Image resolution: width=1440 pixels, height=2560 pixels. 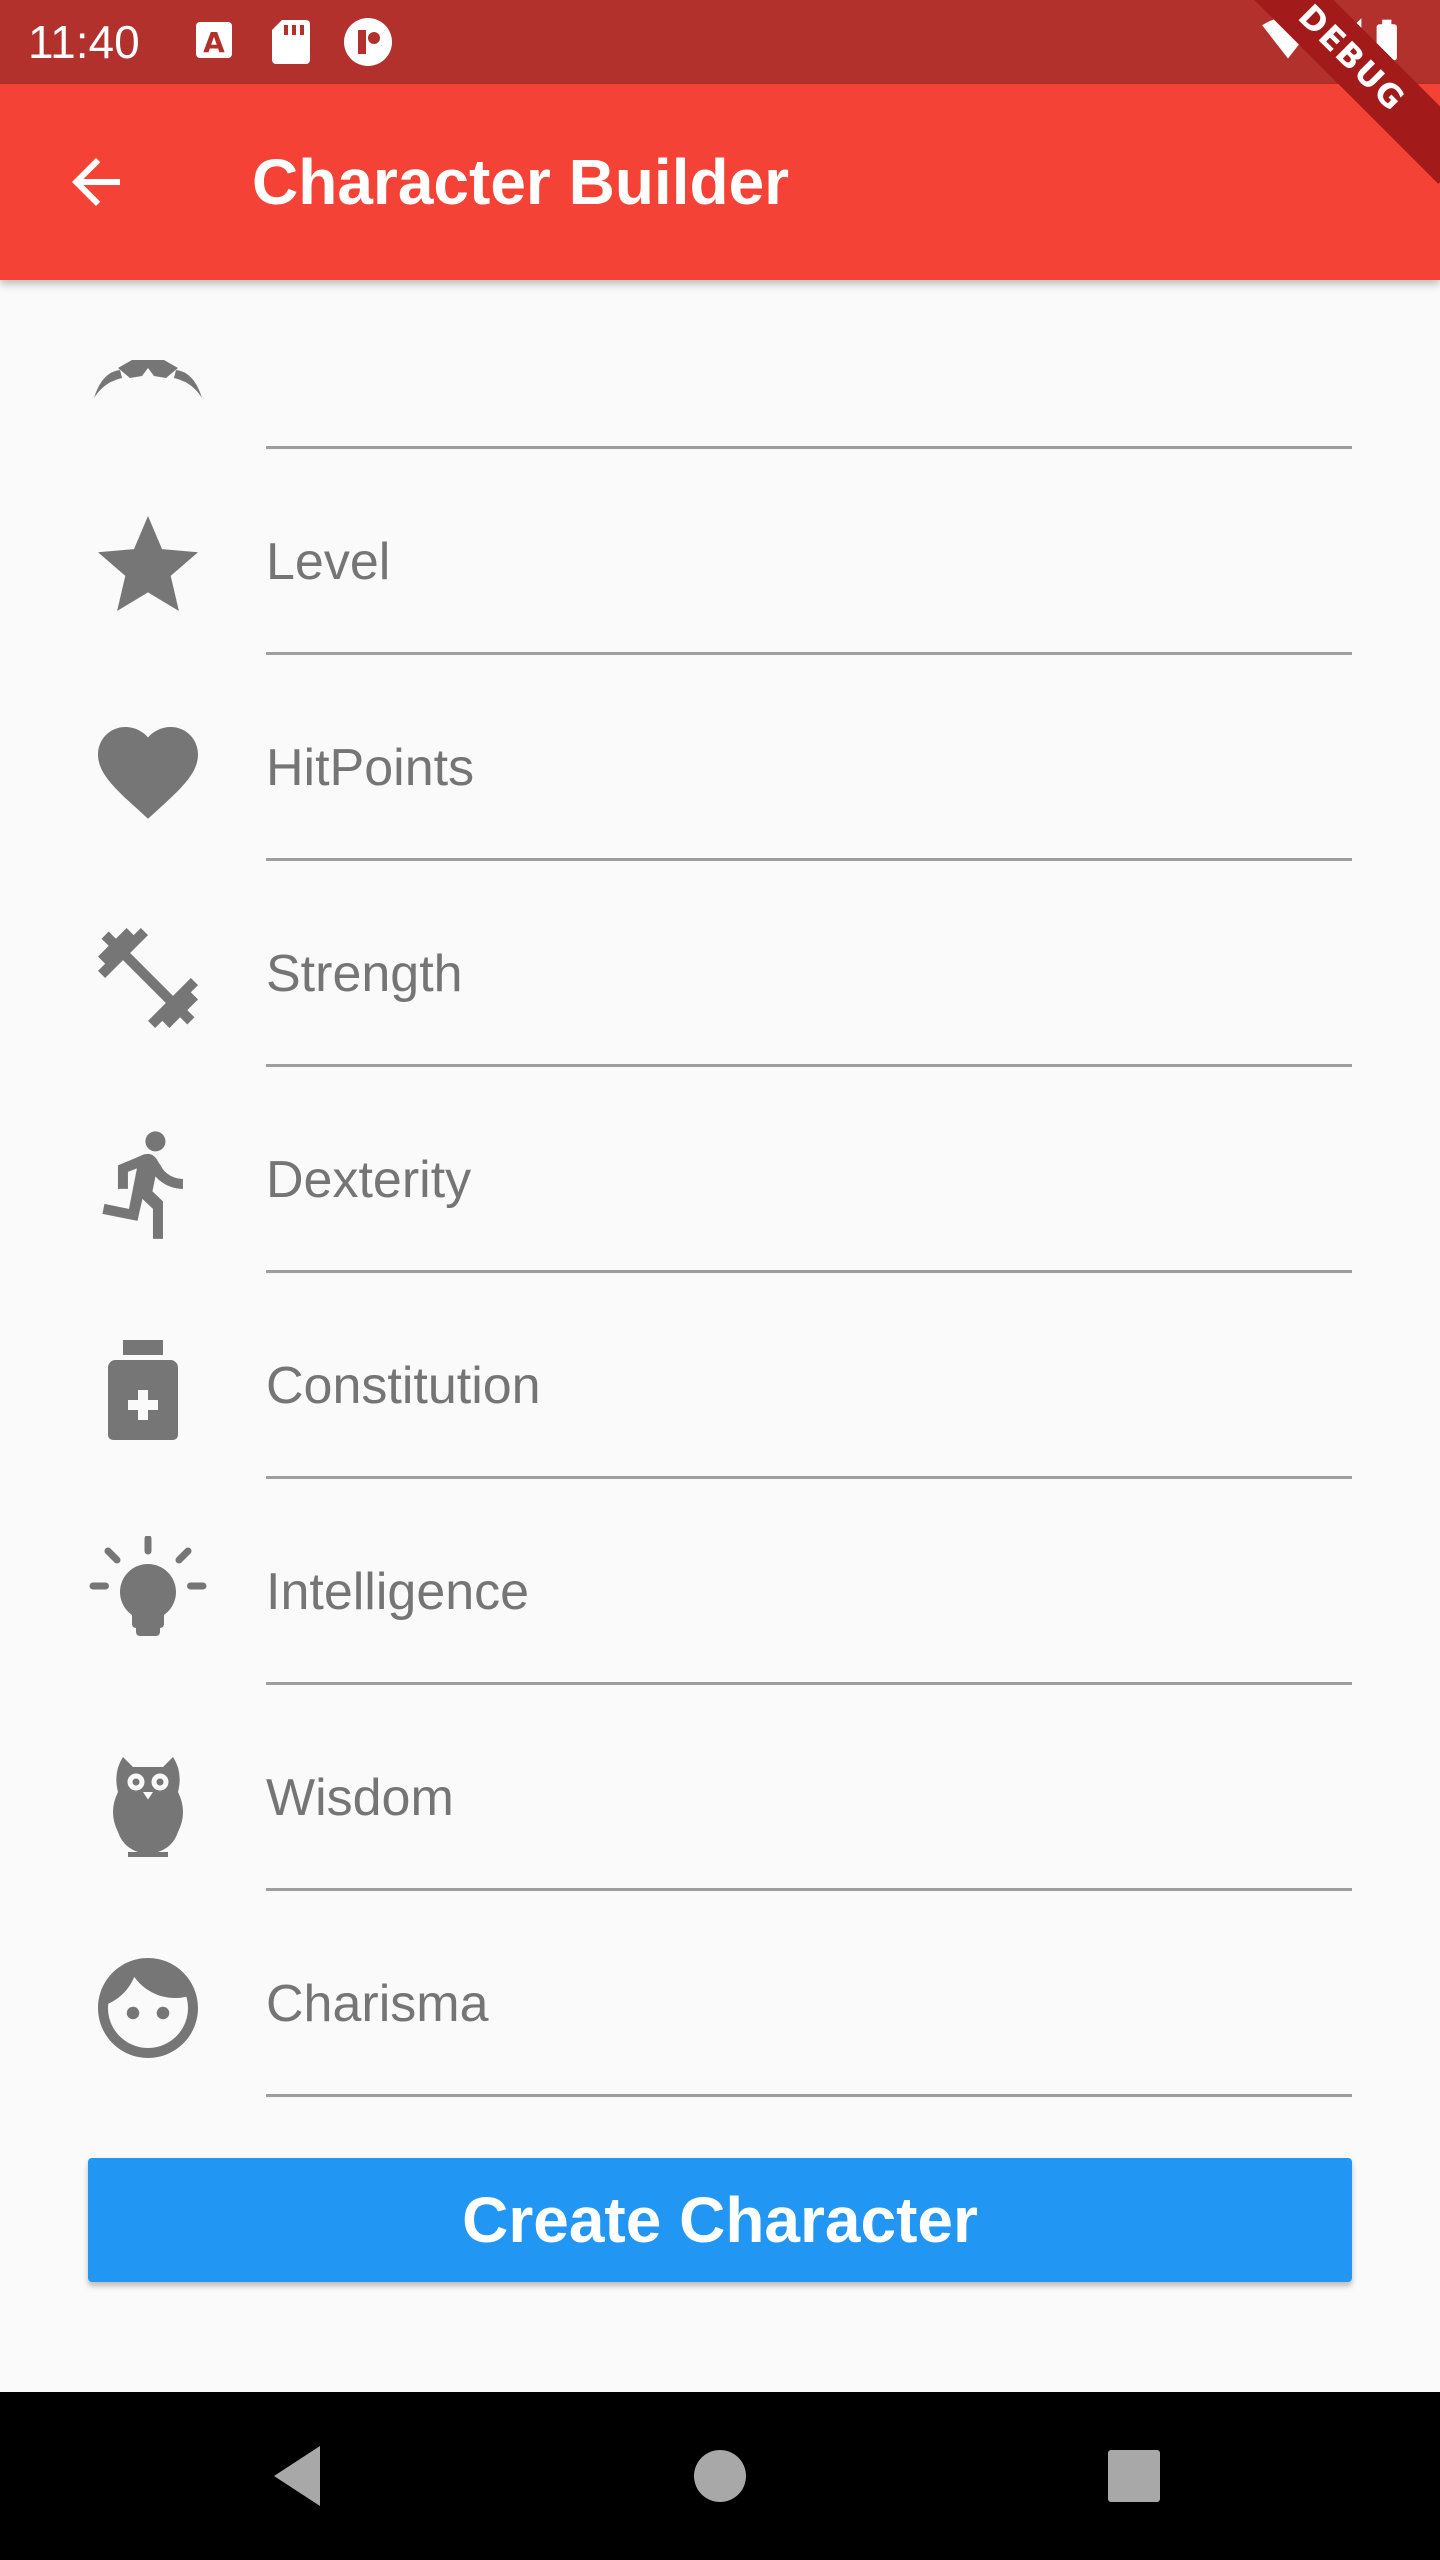 What do you see at coordinates (368, 42) in the screenshot?
I see `notification-badge-icon` at bounding box center [368, 42].